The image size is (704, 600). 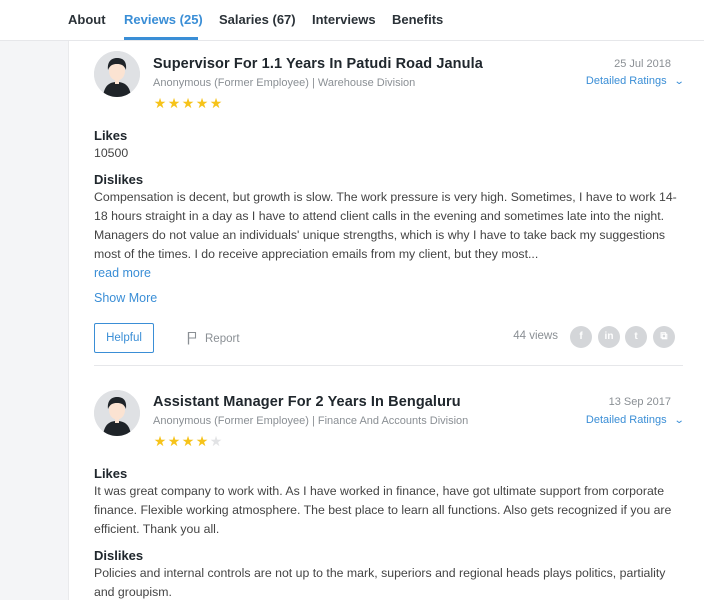 What do you see at coordinates (636, 337) in the screenshot?
I see `twitter-icon: t` at bounding box center [636, 337].